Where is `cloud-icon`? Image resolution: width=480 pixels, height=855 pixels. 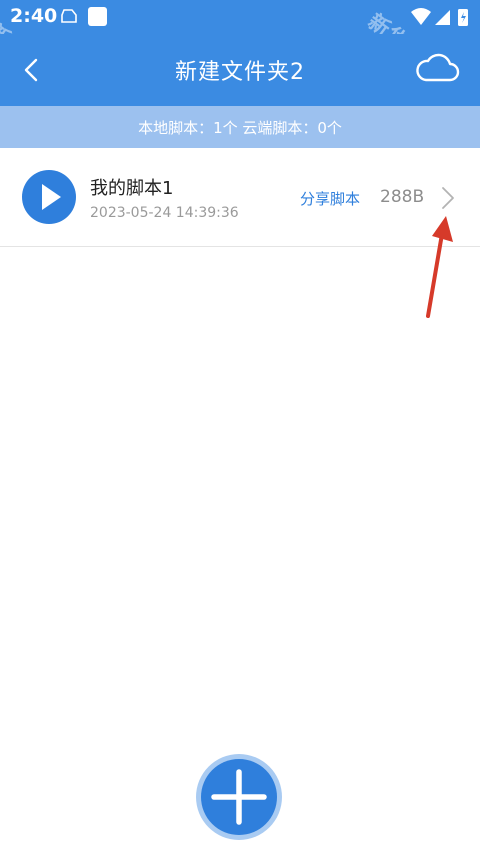
cloud-icon is located at coordinates (438, 67).